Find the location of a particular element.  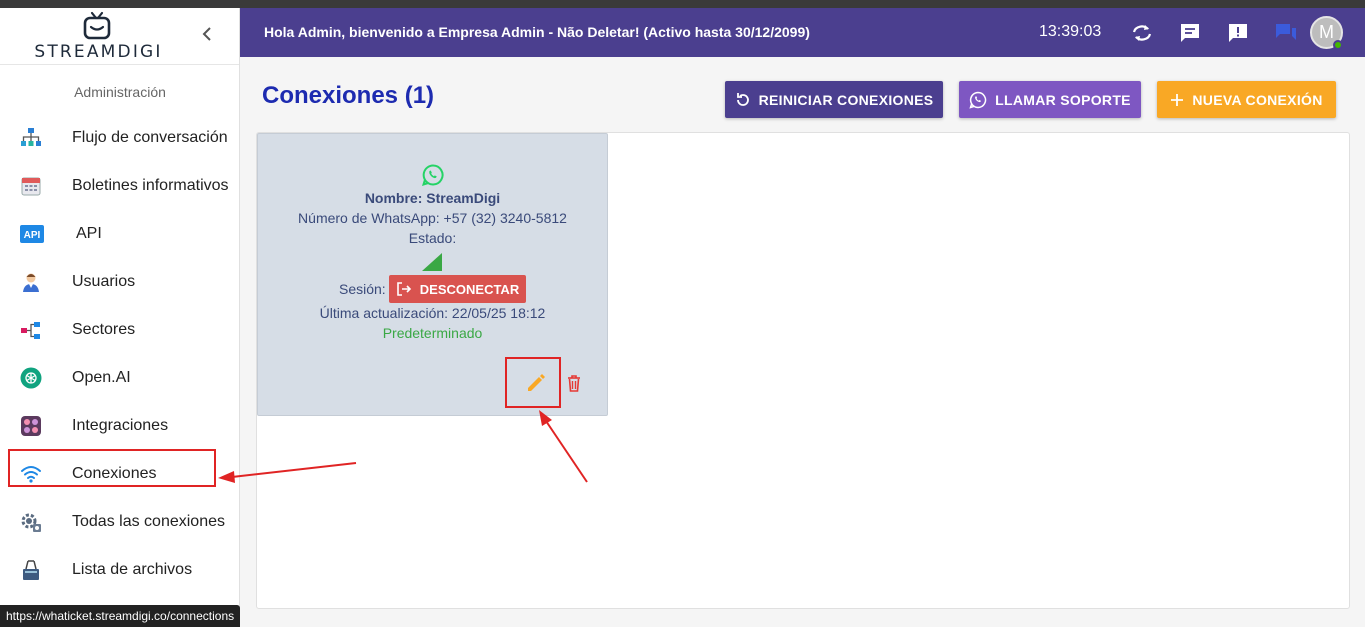

sidebar-header: STREAMDIGI is located at coordinates (119, 36).